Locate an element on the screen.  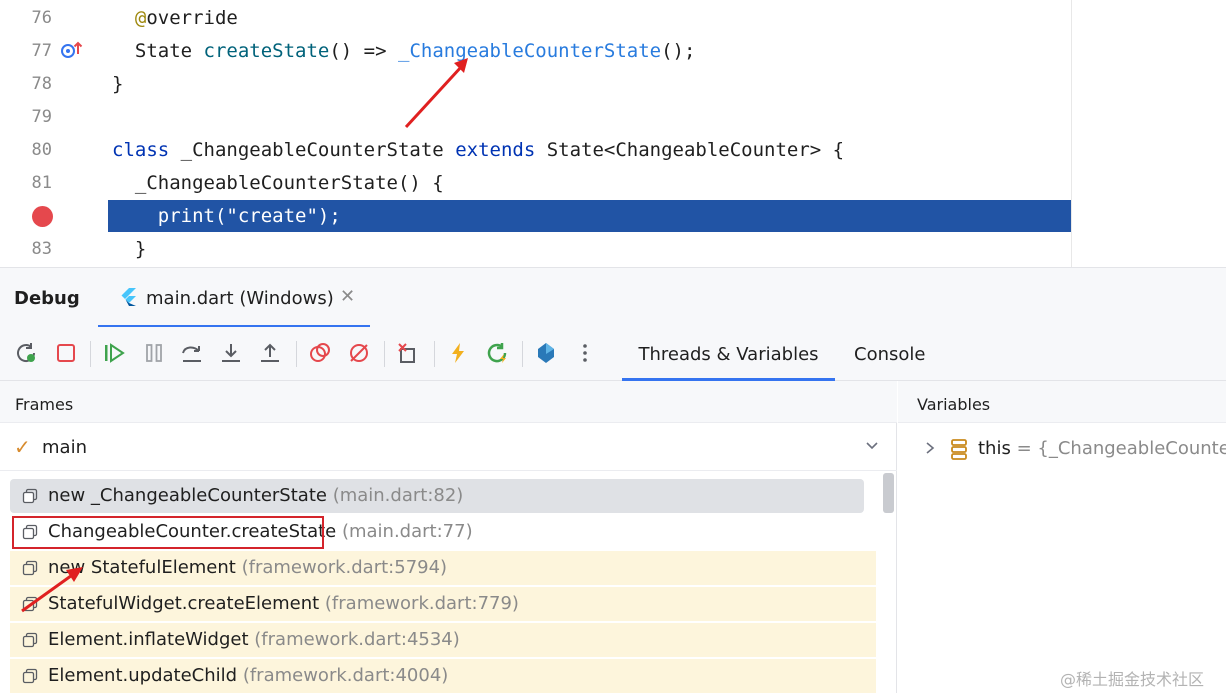
line-number: 78 is located at coordinates (41, 84).